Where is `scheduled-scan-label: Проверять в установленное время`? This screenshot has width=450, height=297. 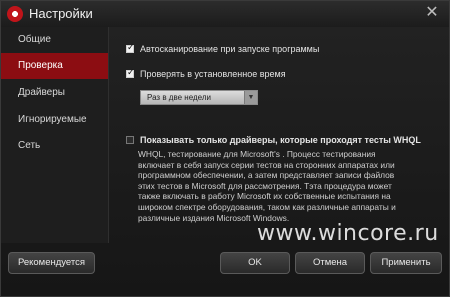
scheduled-scan-label: Проверять в установленное время is located at coordinates (213, 74).